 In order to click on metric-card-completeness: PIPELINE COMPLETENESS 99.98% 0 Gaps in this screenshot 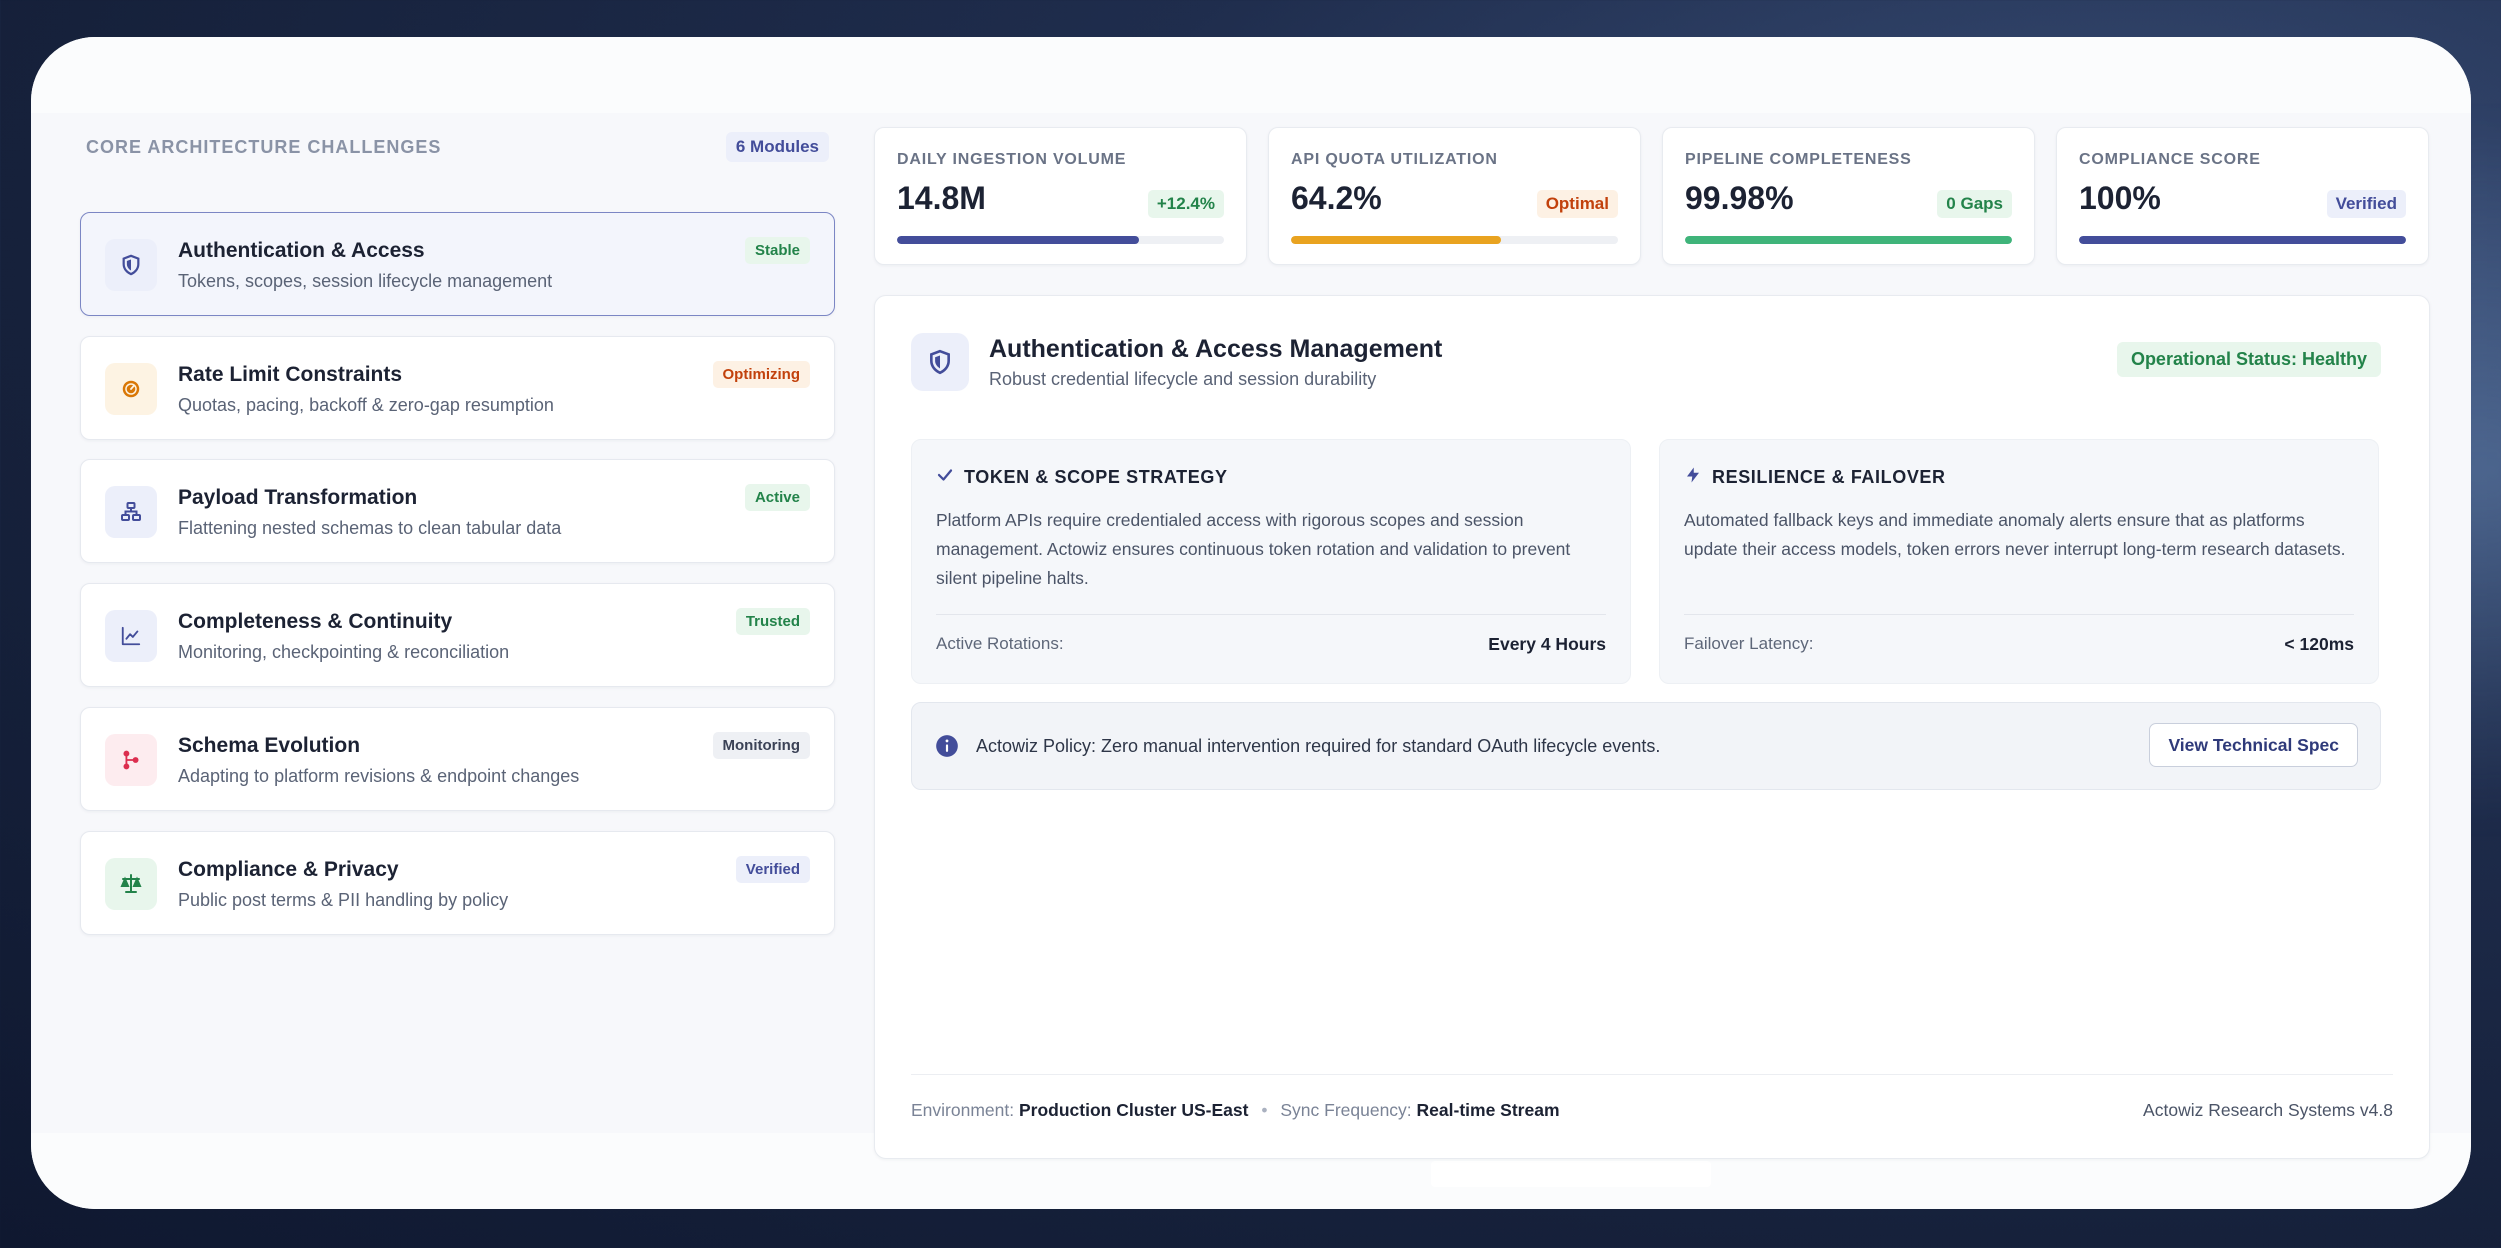, I will do `click(1848, 196)`.